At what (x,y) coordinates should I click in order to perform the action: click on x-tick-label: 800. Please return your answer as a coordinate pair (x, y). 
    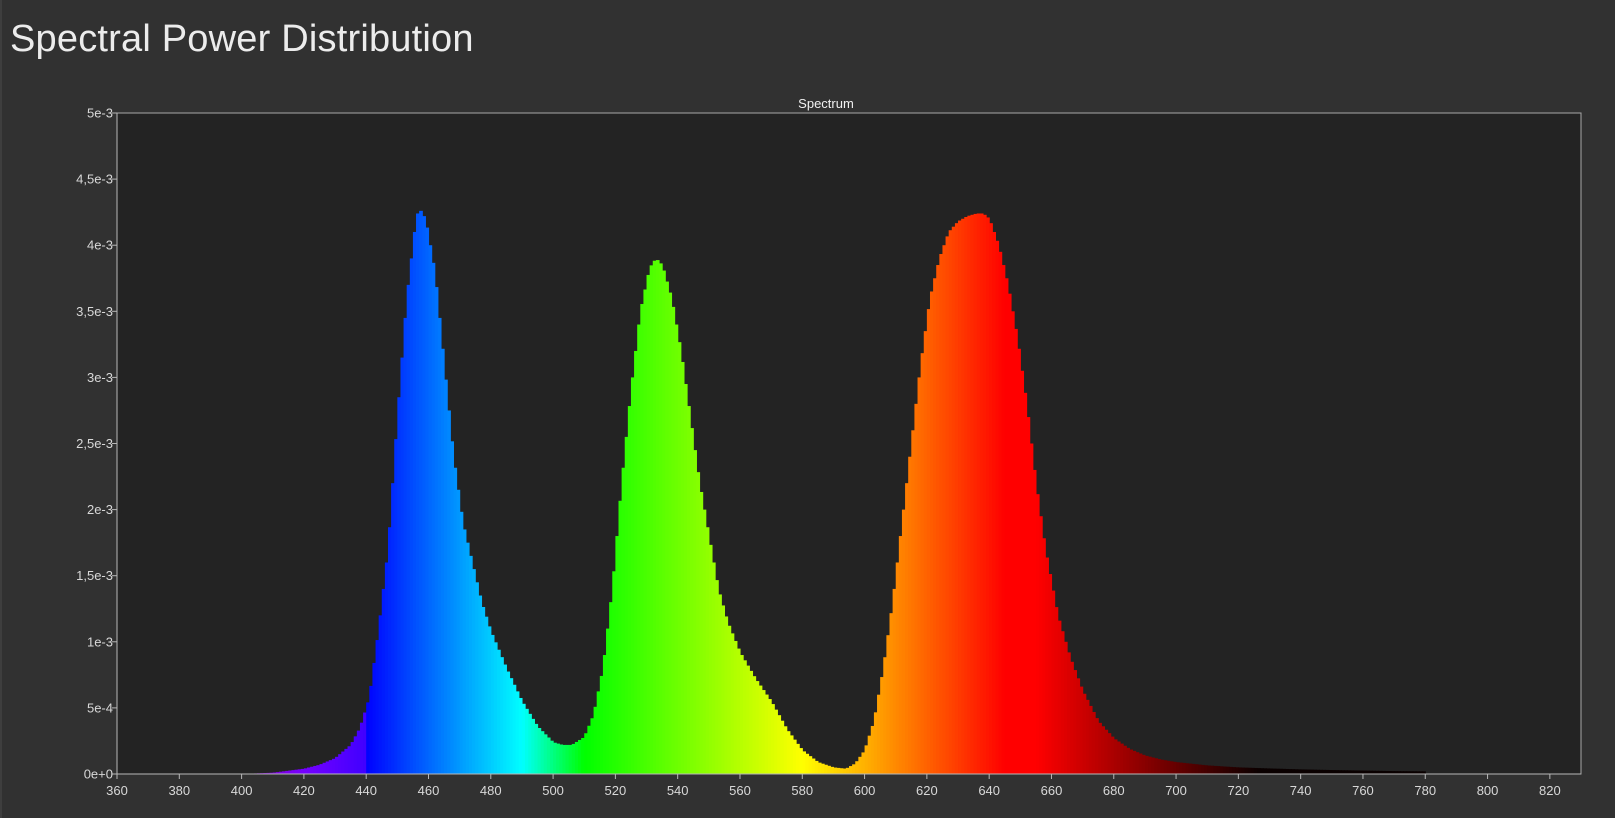
    Looking at the image, I should click on (1488, 790).